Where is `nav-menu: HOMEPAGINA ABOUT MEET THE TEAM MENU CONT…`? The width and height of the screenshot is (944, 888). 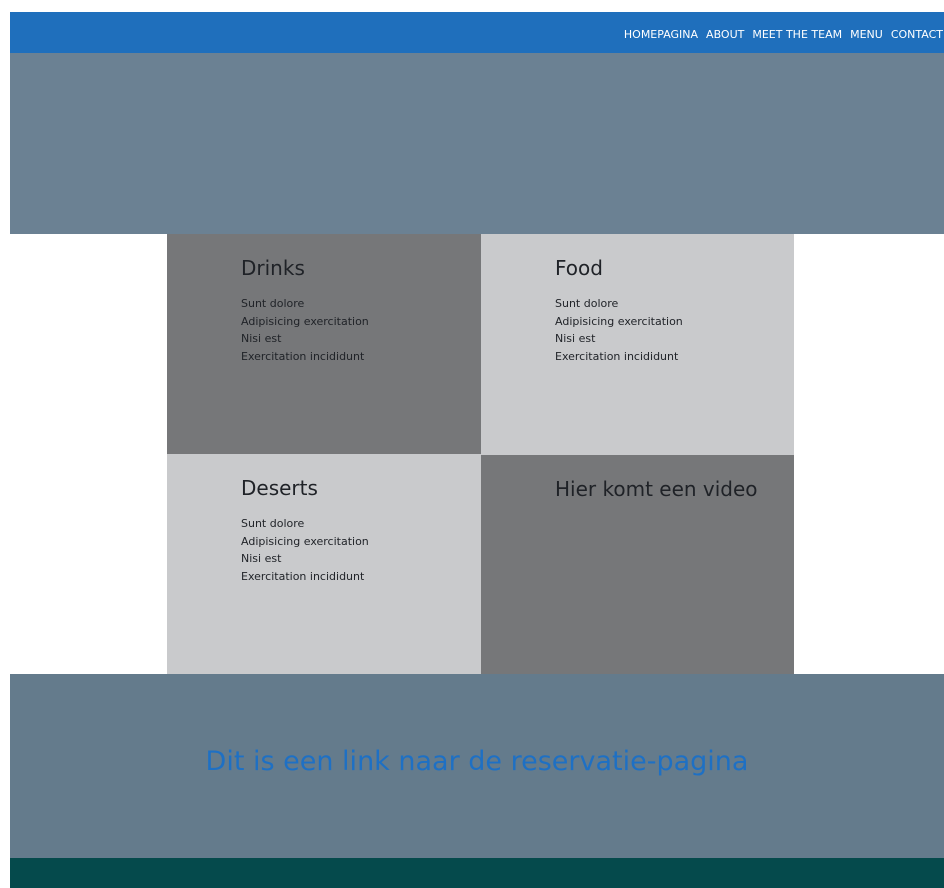
nav-menu: HOMEPAGINA ABOUT MEET THE TEAM MENU CONT… is located at coordinates (780, 32).